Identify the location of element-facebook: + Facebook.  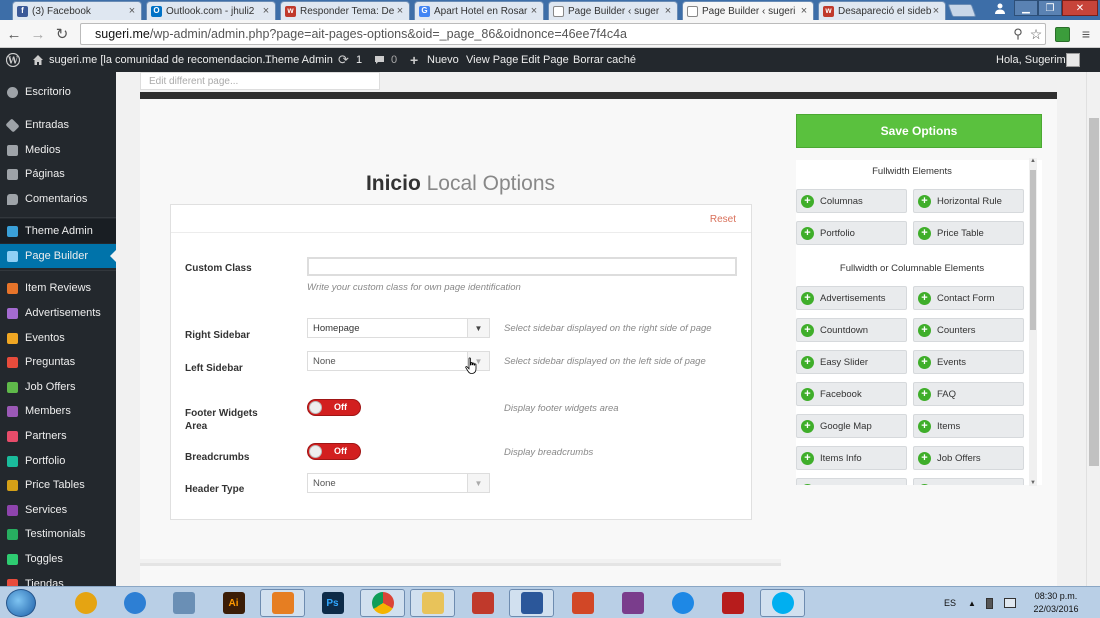
(851, 394).